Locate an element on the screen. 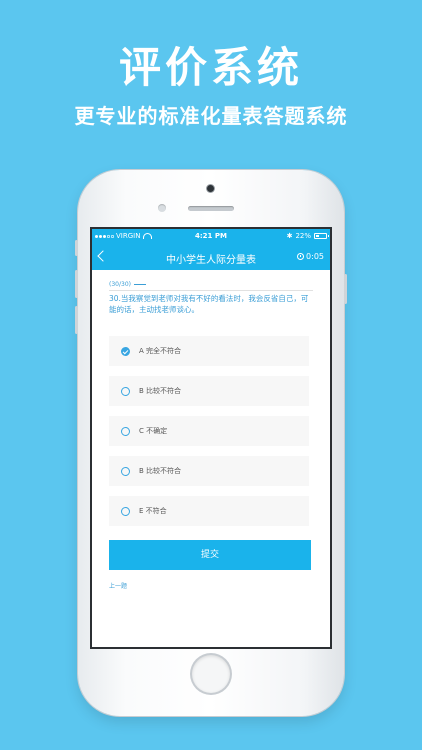 The width and height of the screenshot is (422, 750). option-a: A 完全不符合 is located at coordinates (209, 351).